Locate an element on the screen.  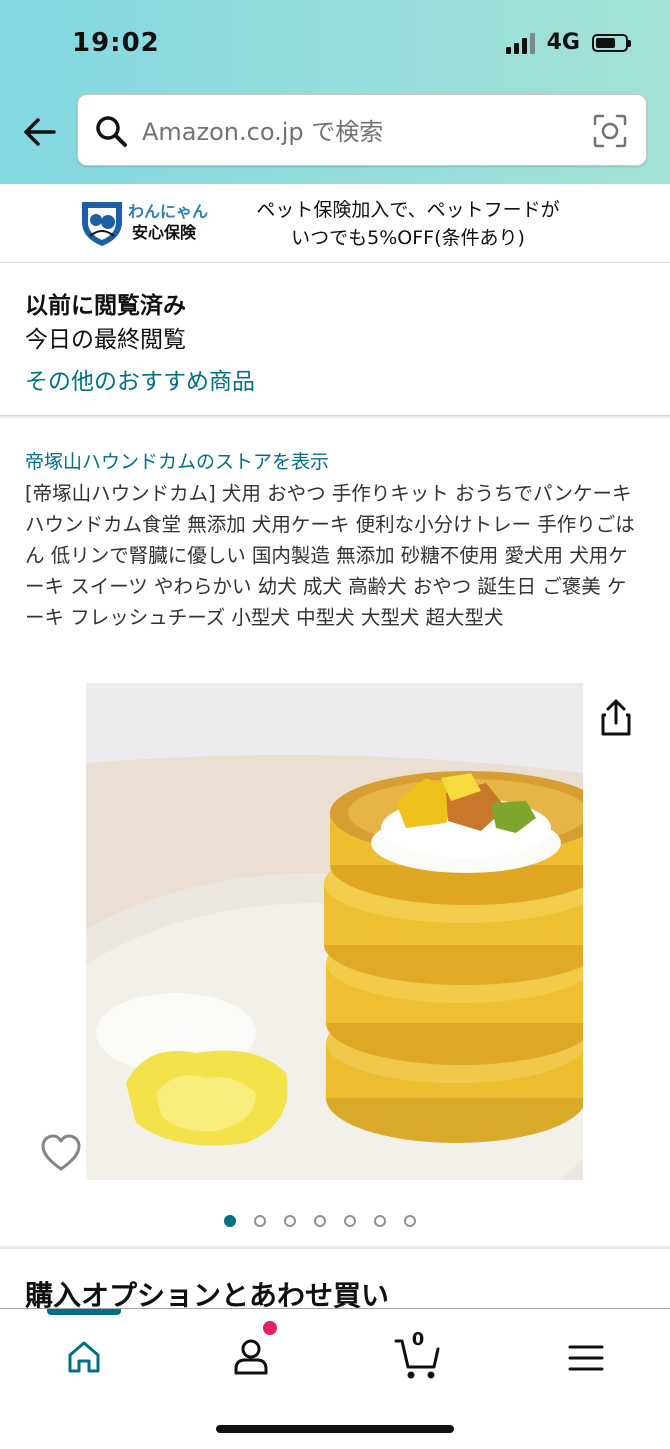
cart-count: 0 is located at coordinates (418, 1339).